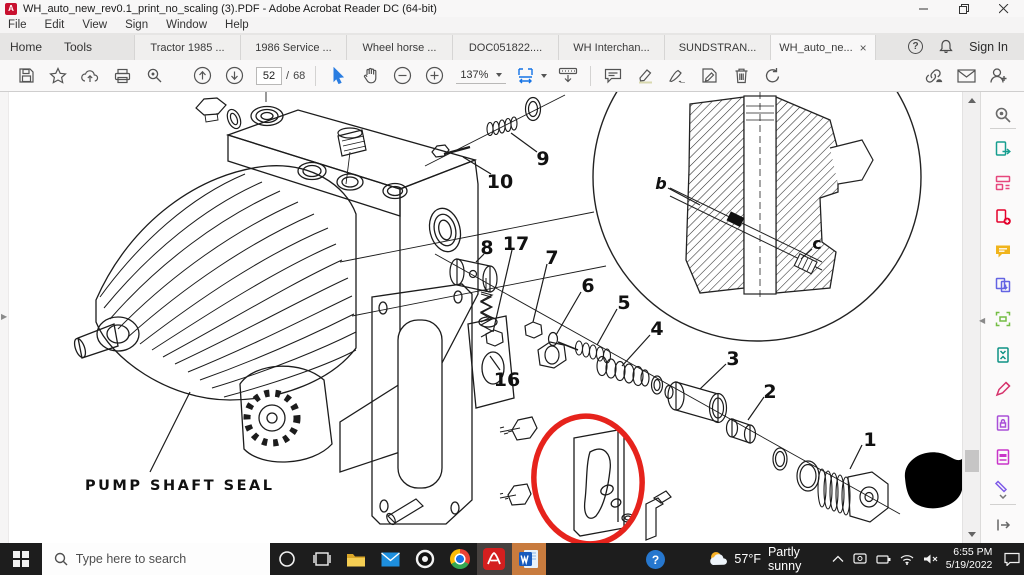 This screenshot has width=1024, height=575. What do you see at coordinates (55, 25) in the screenshot?
I see `menu-edit: Edit` at bounding box center [55, 25].